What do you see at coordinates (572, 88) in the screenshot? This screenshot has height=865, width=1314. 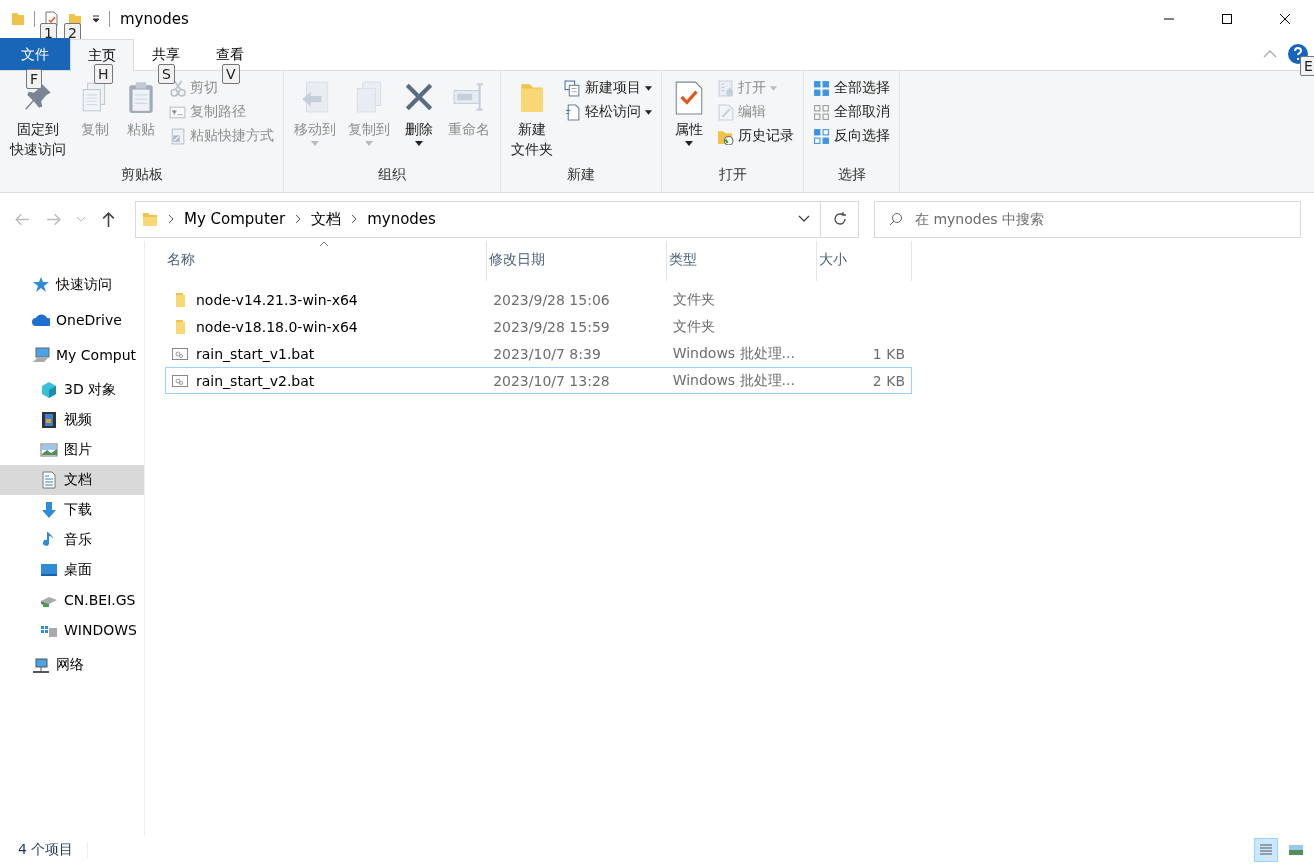 I see `new-item-icon` at bounding box center [572, 88].